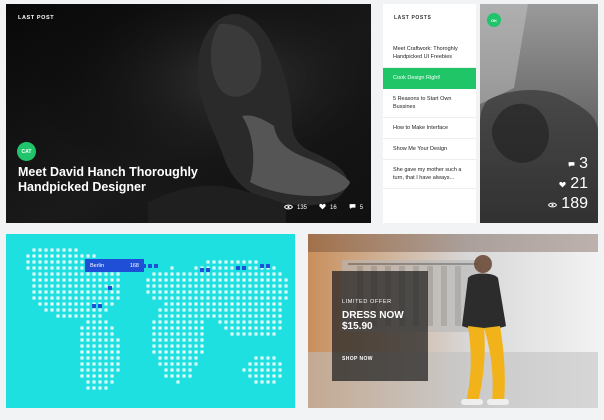  I want to click on photo-card: OK 3 21 189, so click(539, 113).